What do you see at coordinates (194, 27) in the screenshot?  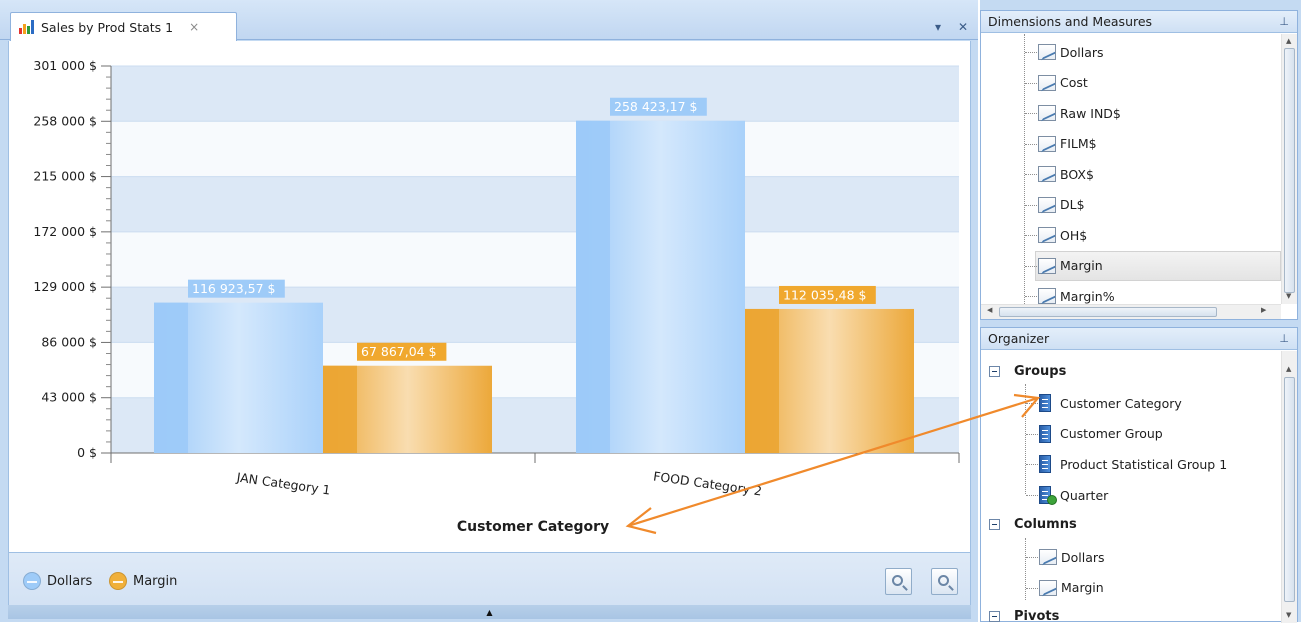 I see `tab-close-icon: ×` at bounding box center [194, 27].